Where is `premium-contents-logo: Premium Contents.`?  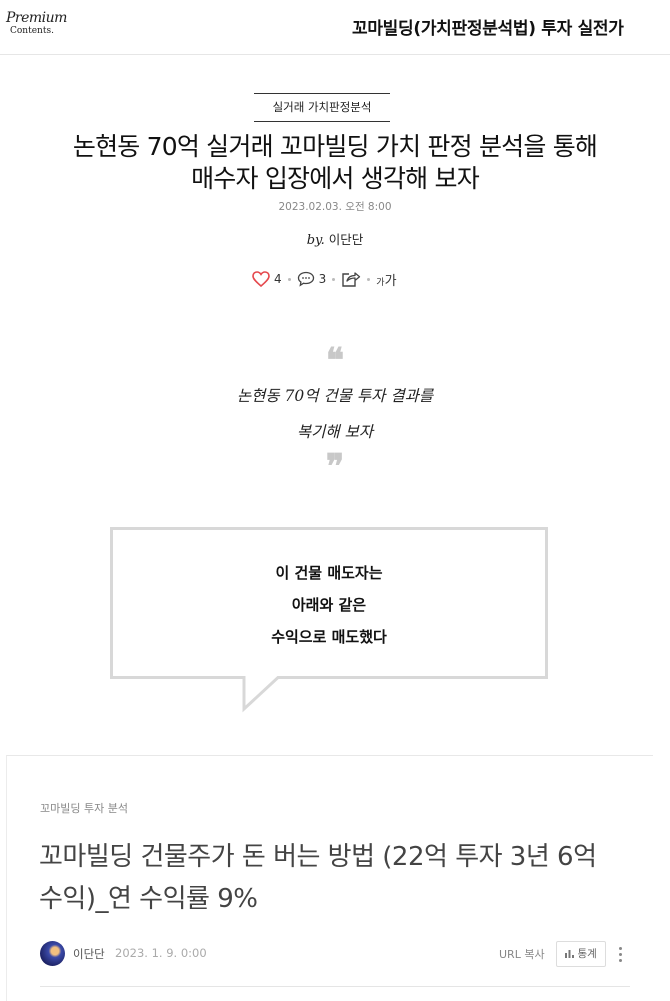 premium-contents-logo: Premium Contents. is located at coordinates (36, 28).